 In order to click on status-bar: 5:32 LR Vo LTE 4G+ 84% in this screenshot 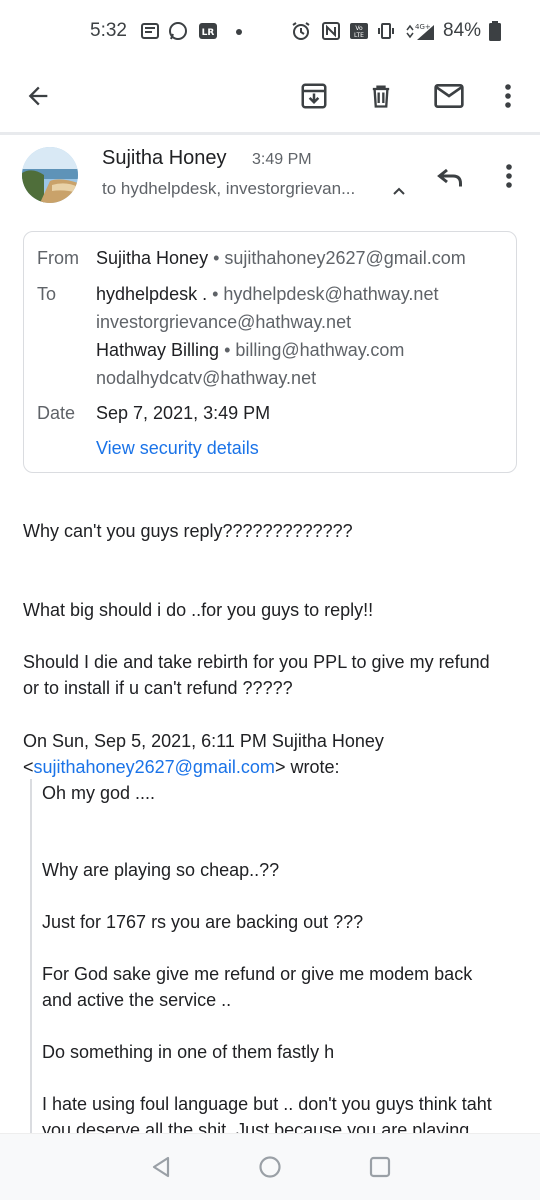, I will do `click(270, 32)`.